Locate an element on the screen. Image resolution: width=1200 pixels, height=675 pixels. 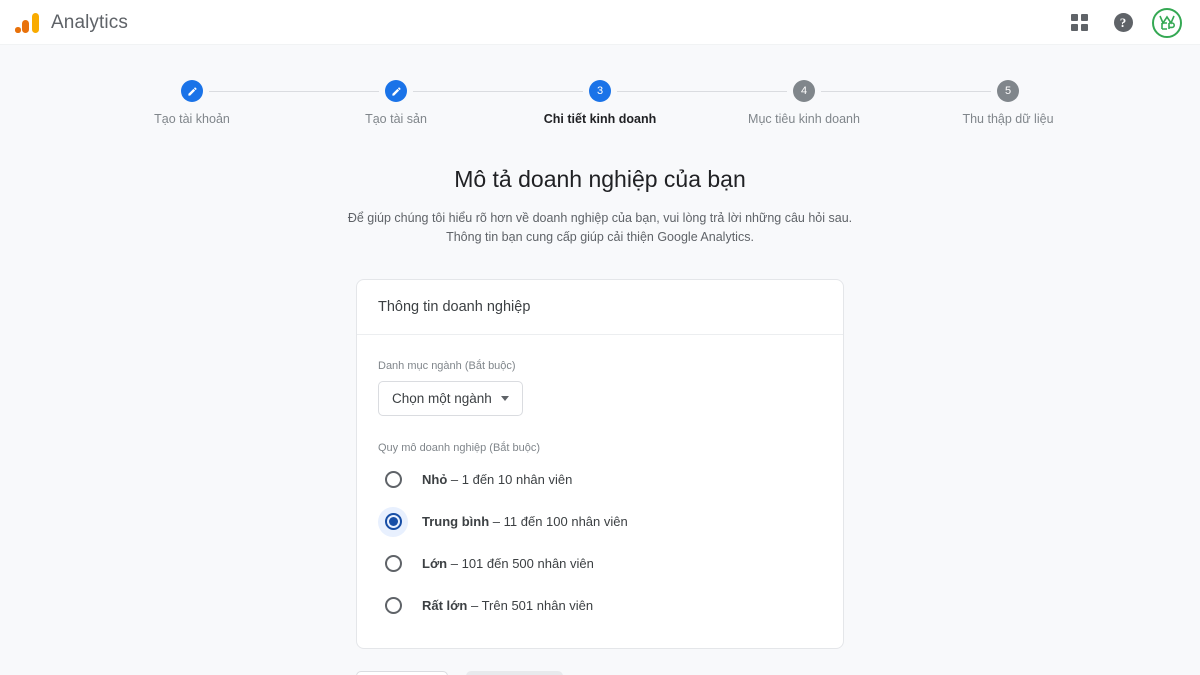
radio-large-label: Lớn – 101 đến 500 nhân viên is located at coordinates (508, 563).